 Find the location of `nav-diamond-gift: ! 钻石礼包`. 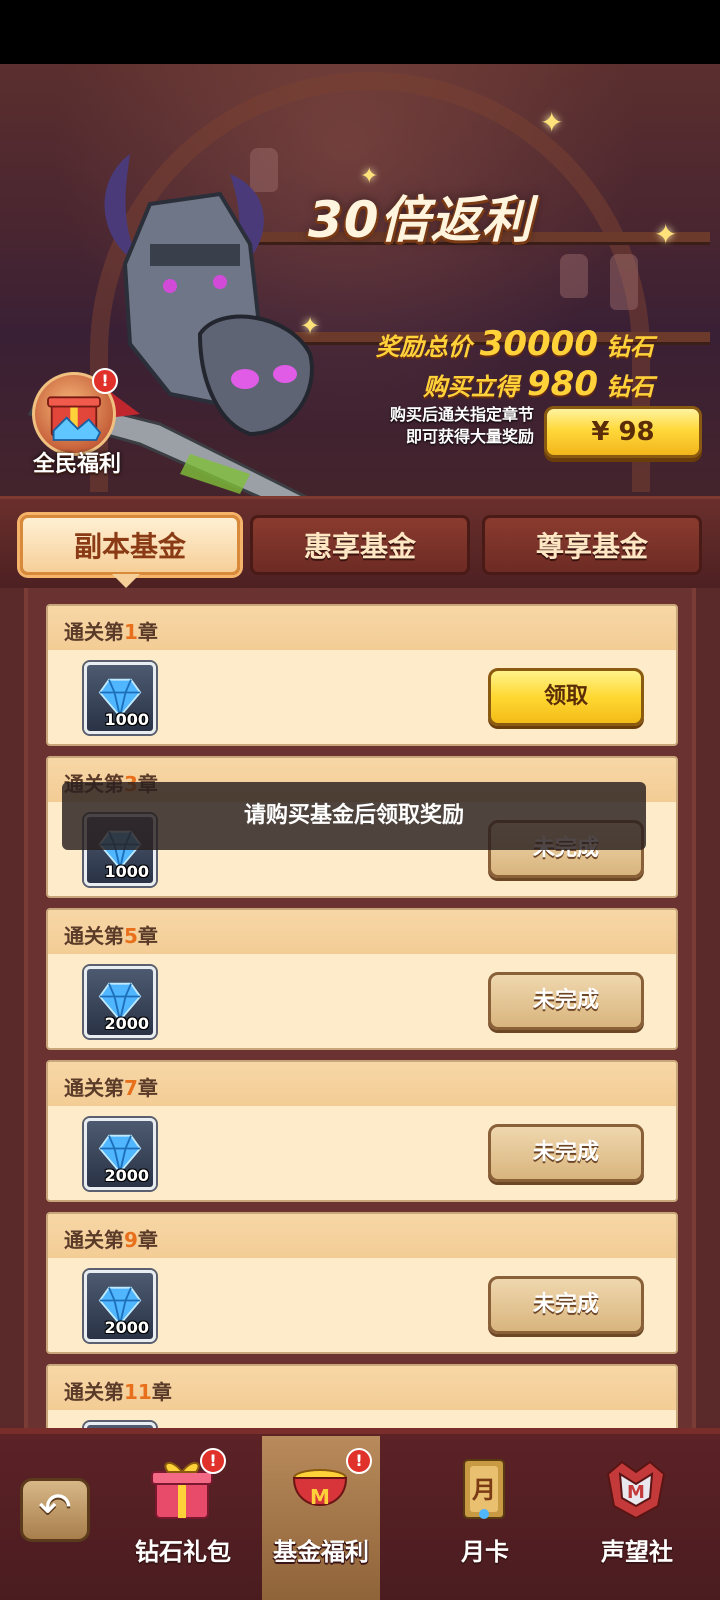

nav-diamond-gift: ! 钻石礼包 is located at coordinates (183, 1518).